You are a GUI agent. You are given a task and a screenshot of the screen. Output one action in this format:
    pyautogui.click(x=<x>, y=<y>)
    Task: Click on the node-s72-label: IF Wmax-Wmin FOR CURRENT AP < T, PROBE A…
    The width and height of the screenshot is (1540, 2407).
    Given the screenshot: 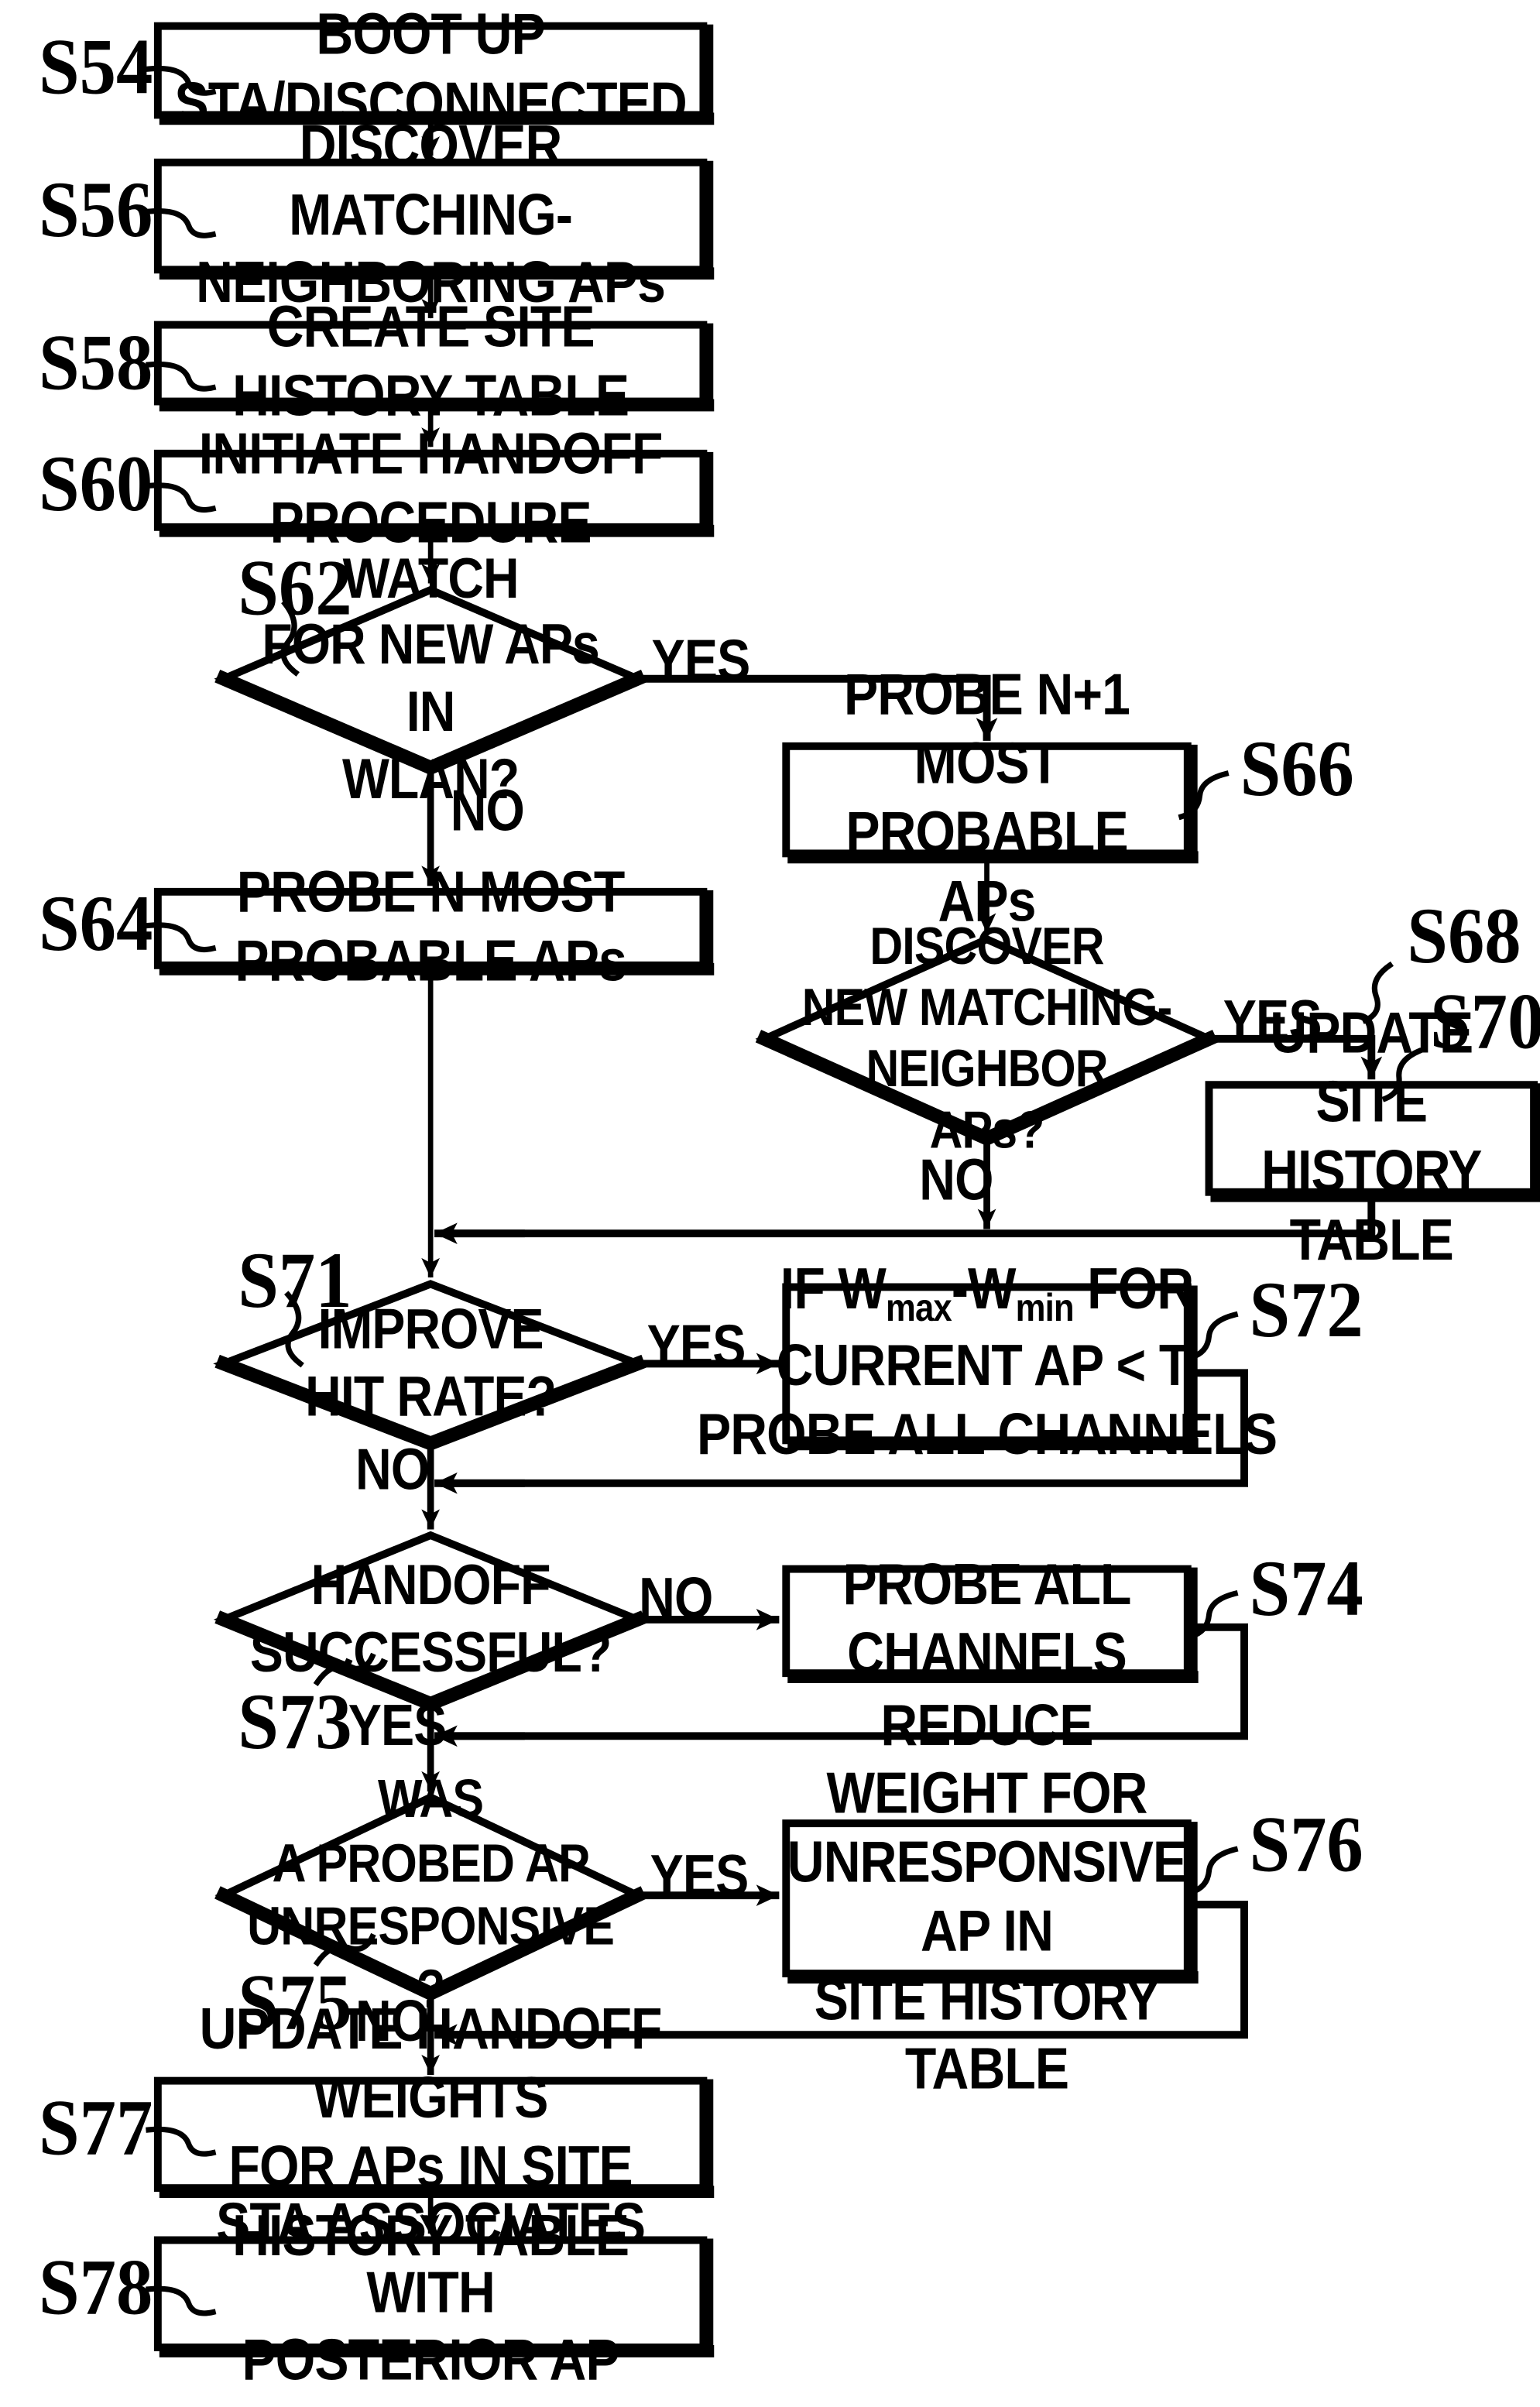 What is the action you would take?
    pyautogui.click(x=988, y=1364)
    